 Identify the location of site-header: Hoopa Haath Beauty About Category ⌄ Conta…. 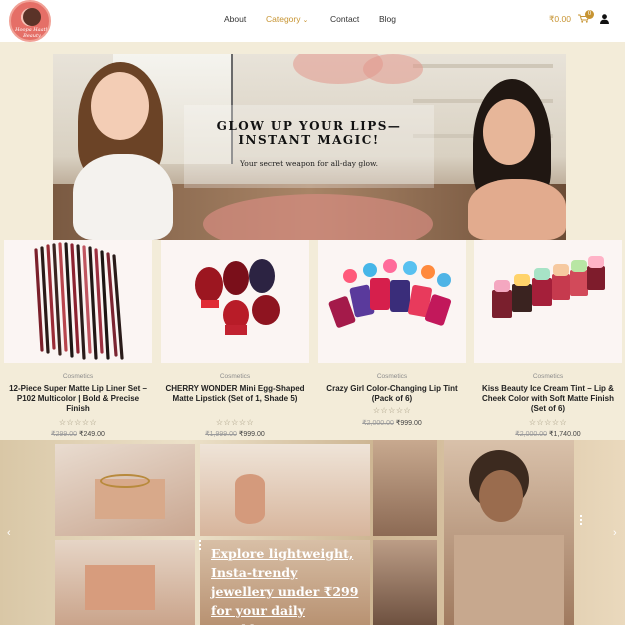
(312, 21).